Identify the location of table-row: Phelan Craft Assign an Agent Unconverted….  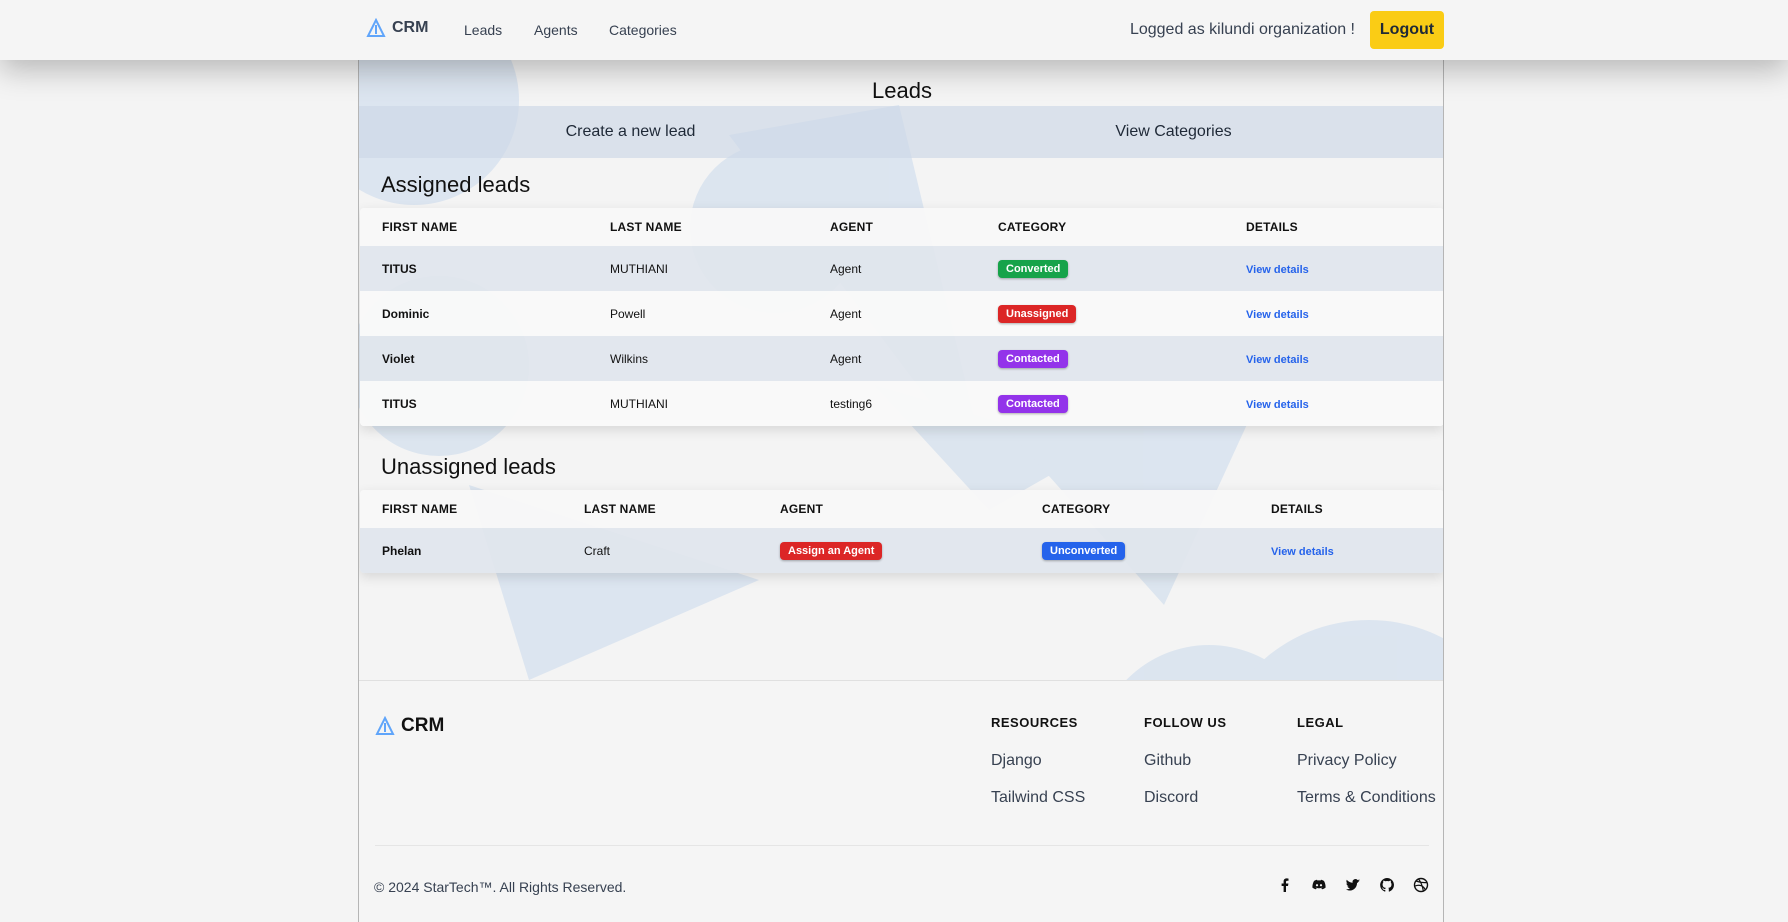
(901, 550).